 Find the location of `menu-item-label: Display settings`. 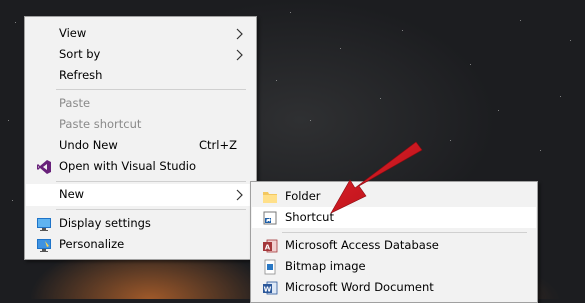

menu-item-label: Display settings is located at coordinates (105, 223).